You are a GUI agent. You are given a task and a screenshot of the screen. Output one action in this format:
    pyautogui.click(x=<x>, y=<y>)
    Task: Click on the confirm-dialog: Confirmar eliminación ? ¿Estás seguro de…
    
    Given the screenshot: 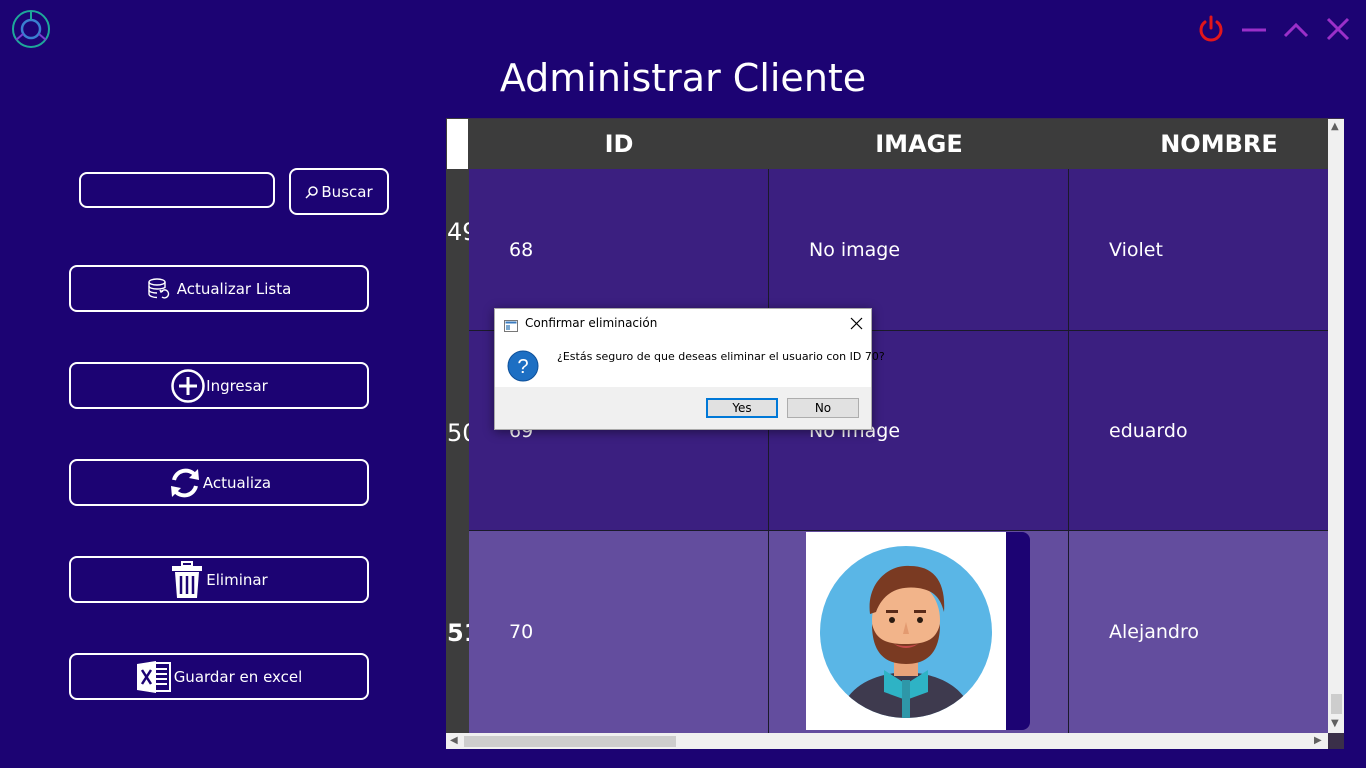 What is the action you would take?
    pyautogui.click(x=689, y=369)
    